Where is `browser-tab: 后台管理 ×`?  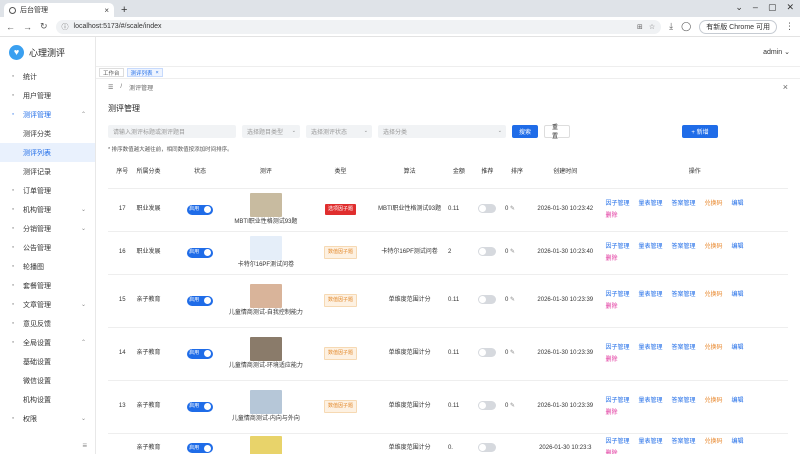
browser-tab: 后台管理 × is located at coordinates (59, 10).